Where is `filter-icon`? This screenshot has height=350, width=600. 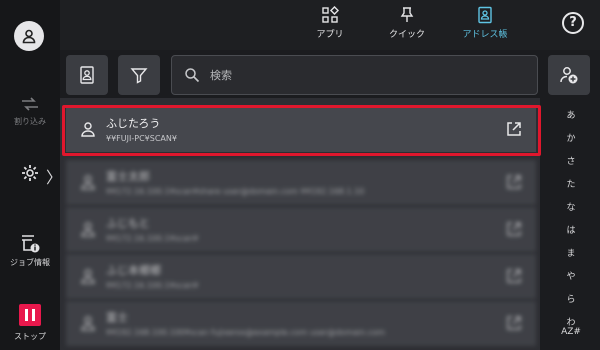
filter-icon is located at coordinates (139, 76).